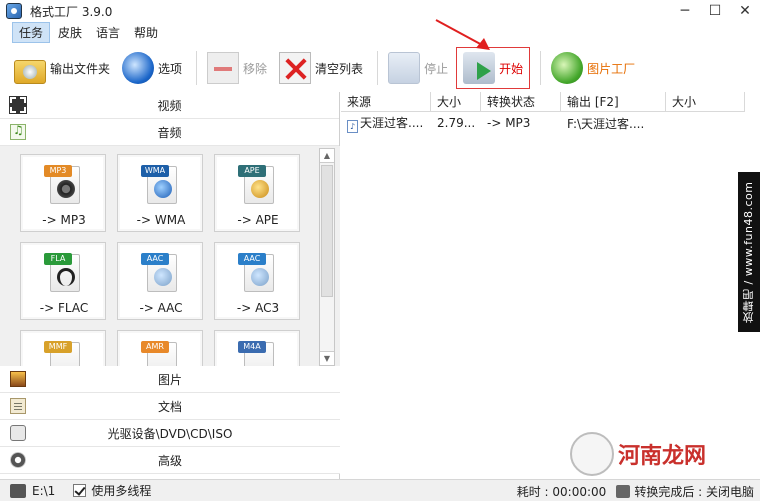  Describe the element at coordinates (30, 72) in the screenshot. I see `folder-icon` at that location.